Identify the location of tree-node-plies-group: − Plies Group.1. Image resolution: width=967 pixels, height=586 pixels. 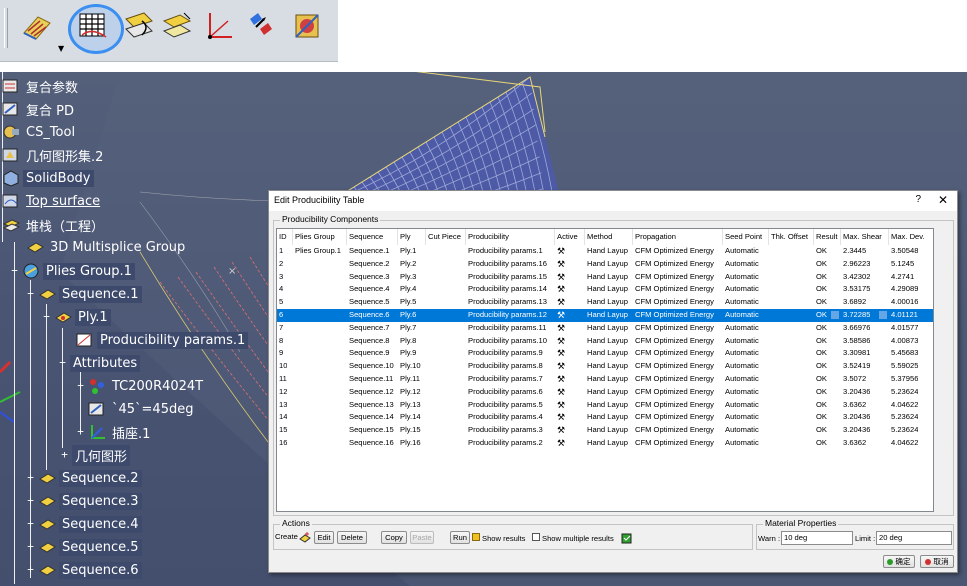
(72, 271).